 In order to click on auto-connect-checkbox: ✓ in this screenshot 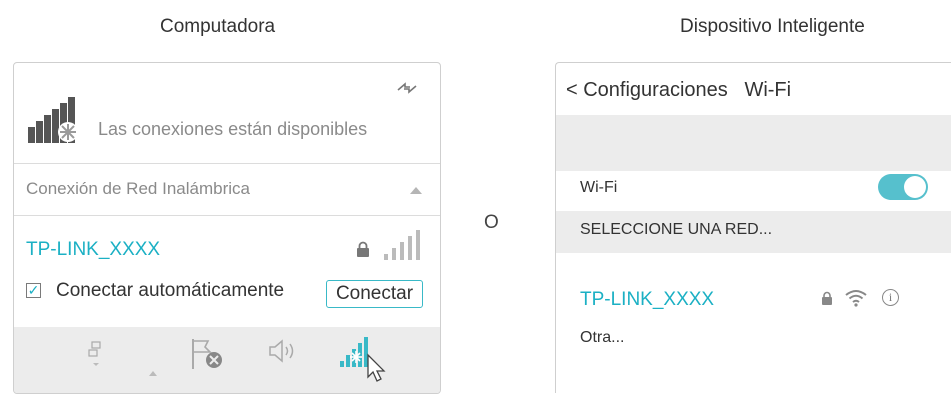, I will do `click(33, 290)`.